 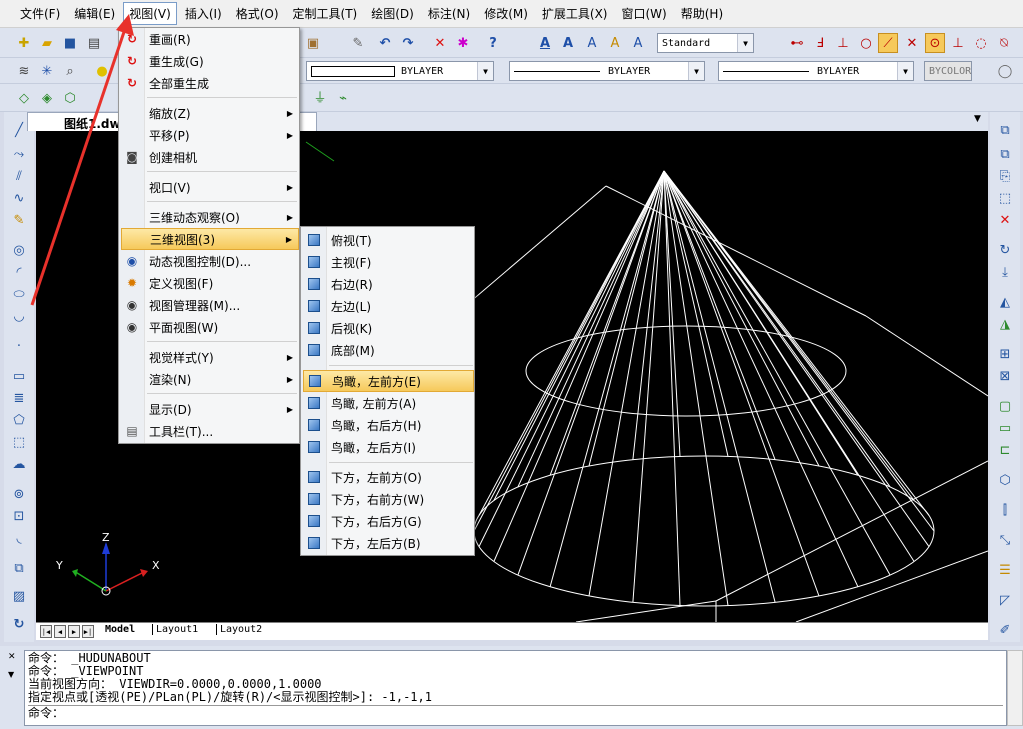 What do you see at coordinates (240, 629) in the screenshot?
I see `tab-layout2: Layout2` at bounding box center [240, 629].